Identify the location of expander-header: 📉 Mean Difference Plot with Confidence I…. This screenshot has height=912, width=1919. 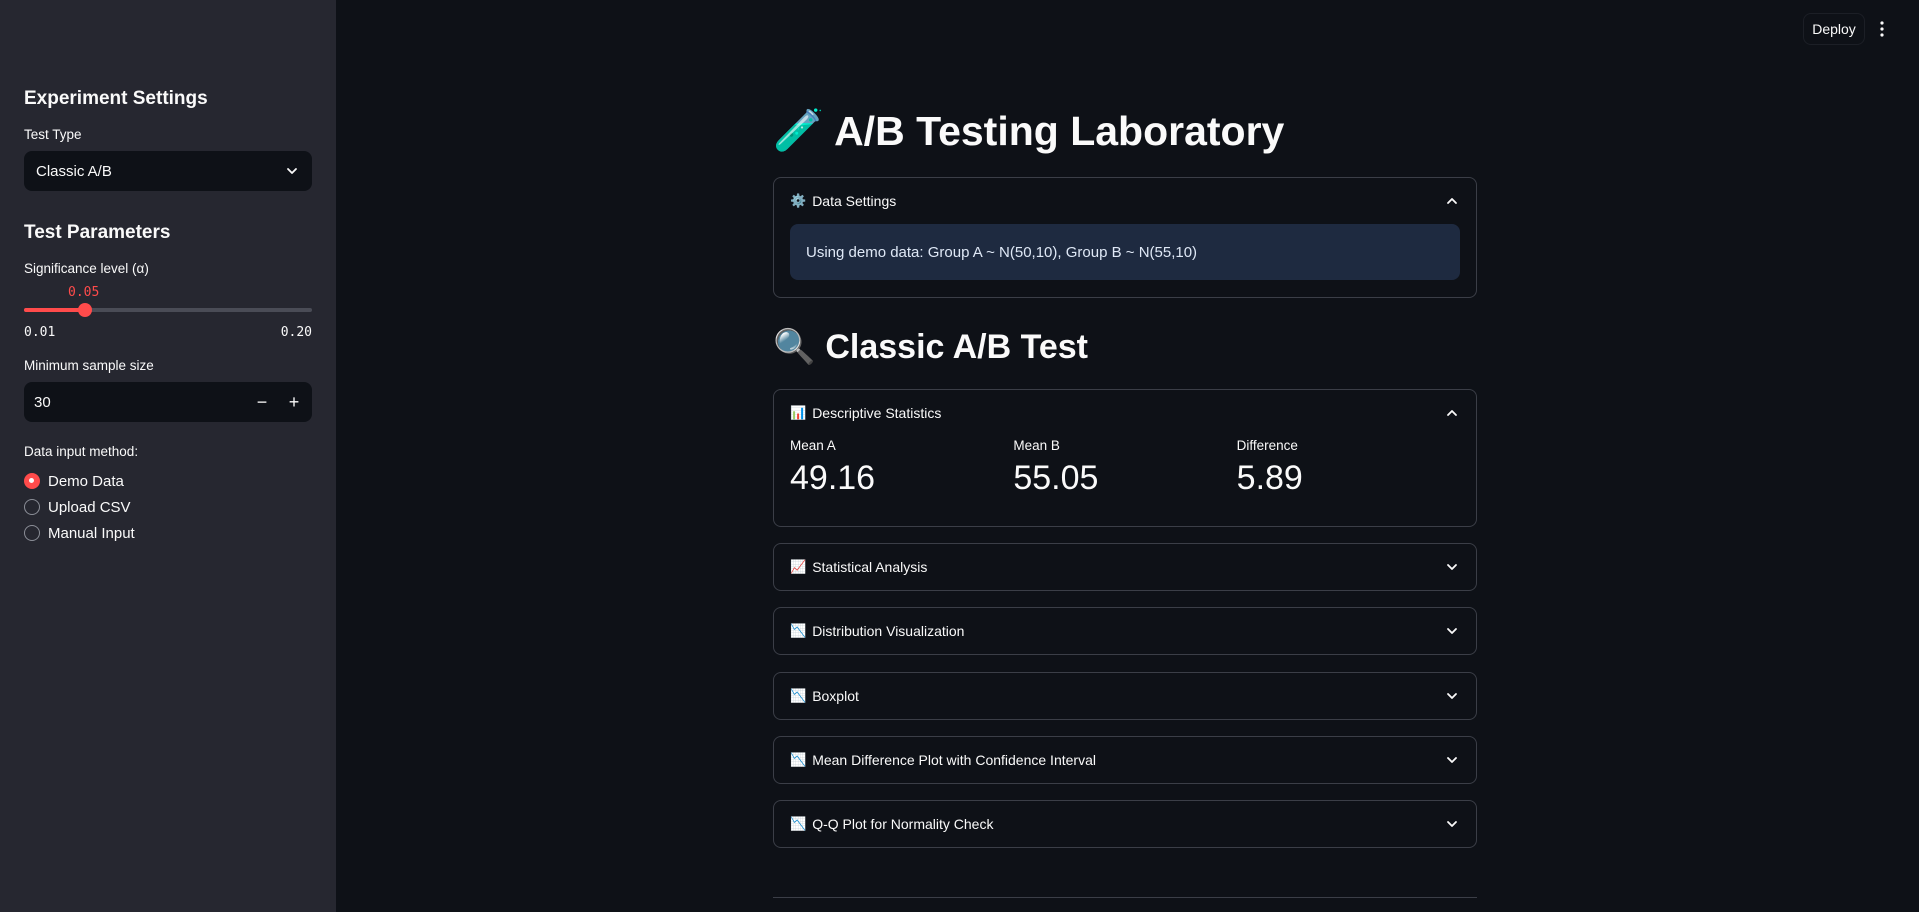
(1125, 760).